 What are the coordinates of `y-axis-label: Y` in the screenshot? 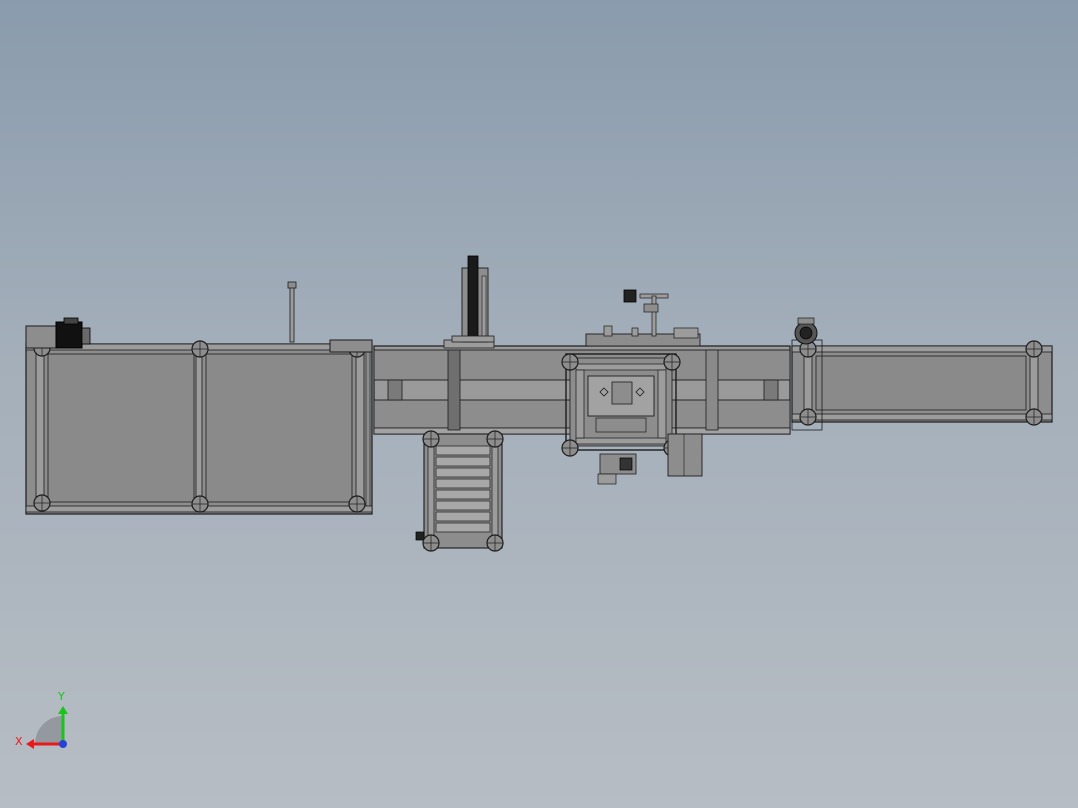 It's located at (61, 696).